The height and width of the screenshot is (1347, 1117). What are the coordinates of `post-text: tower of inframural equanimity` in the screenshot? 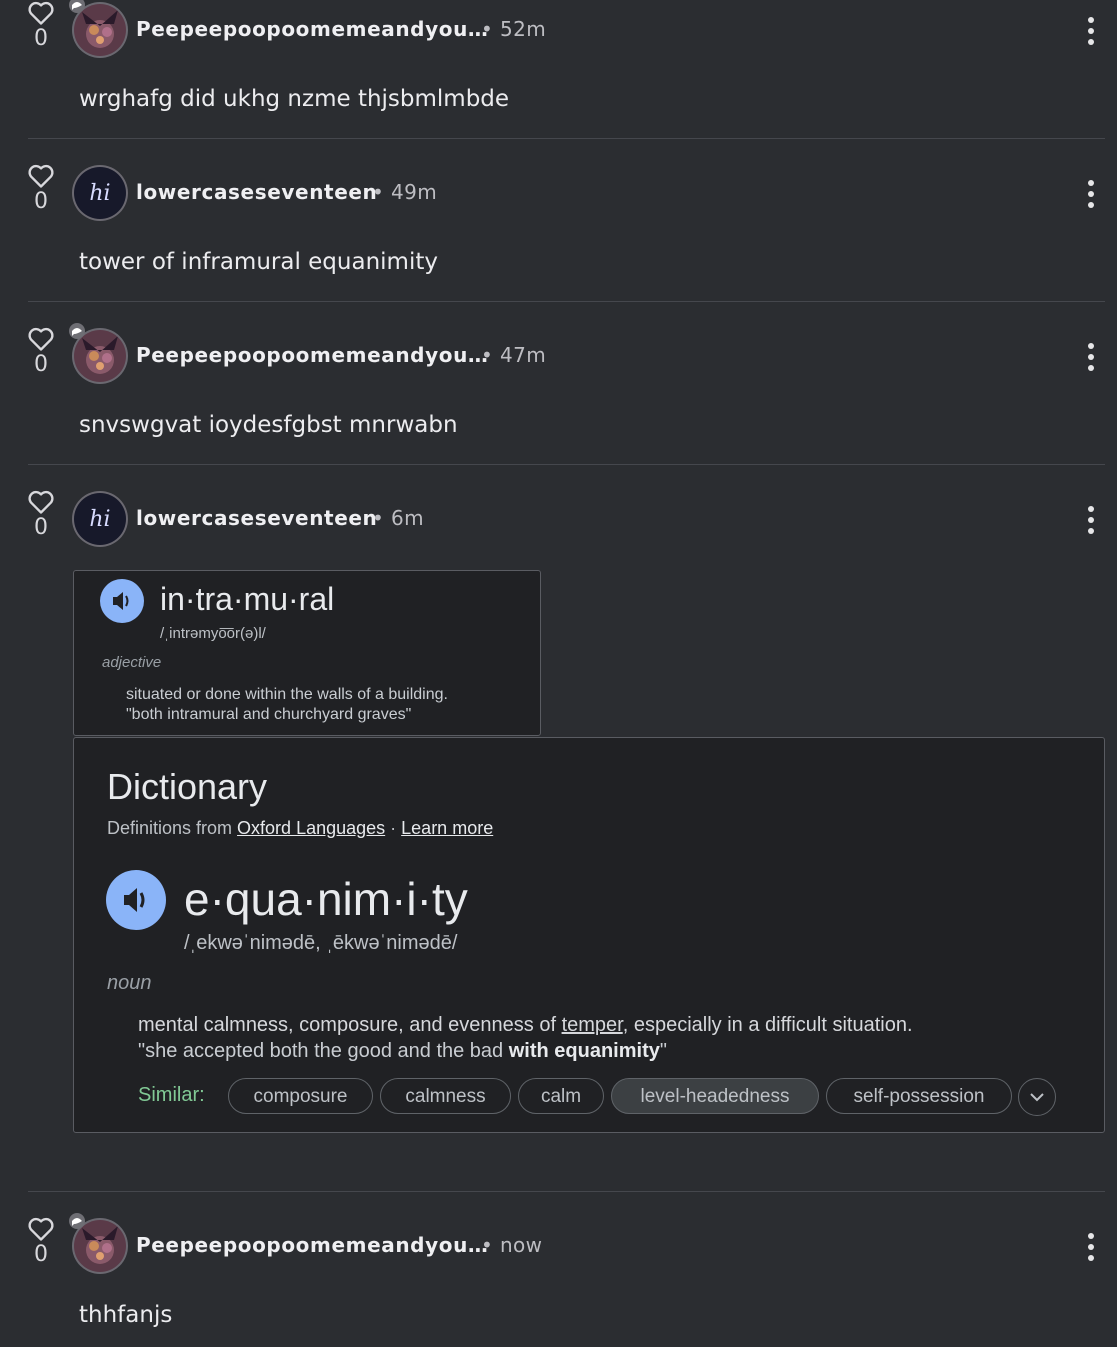 It's located at (258, 262).